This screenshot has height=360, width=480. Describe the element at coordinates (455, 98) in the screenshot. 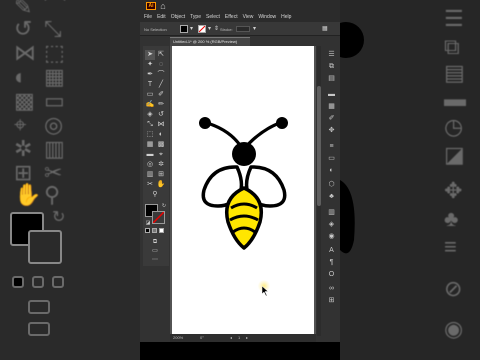

I see `ghost-color-panel-icon: ▬` at that location.